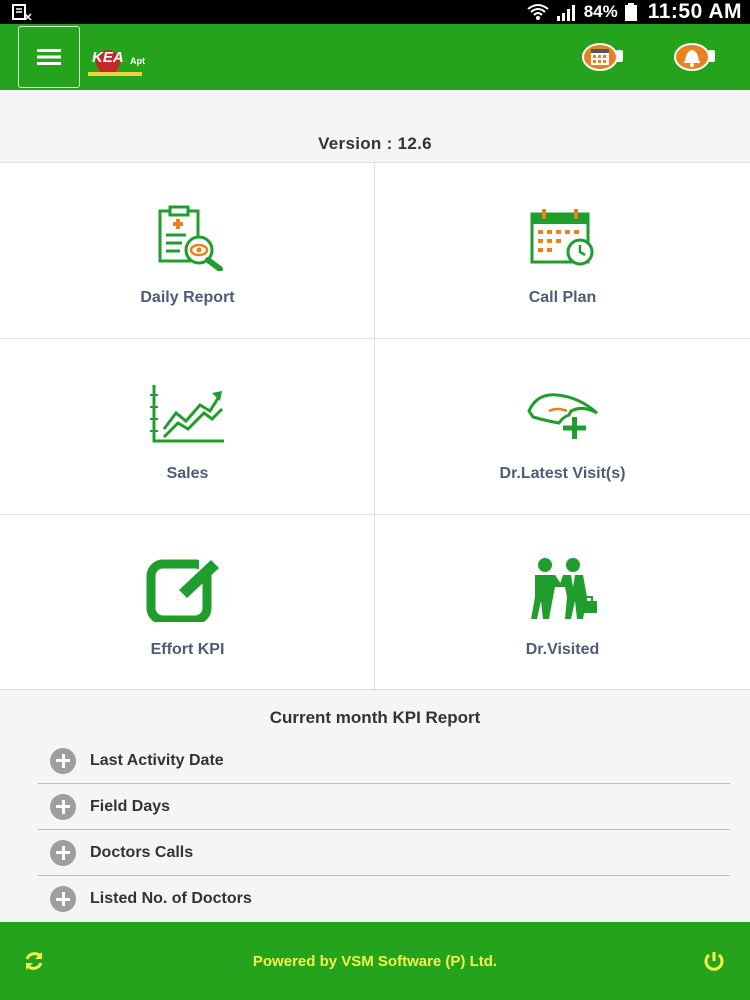  I want to click on refresh-icon, so click(34, 961).